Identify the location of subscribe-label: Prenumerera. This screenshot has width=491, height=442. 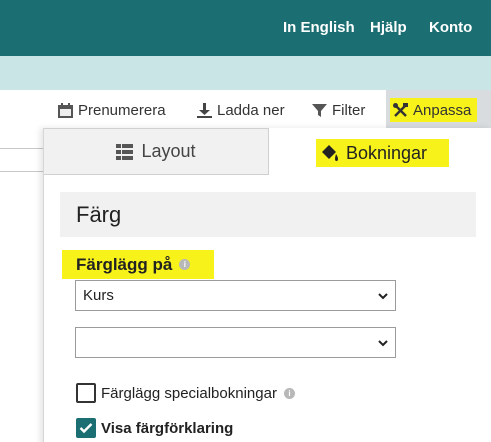
(122, 110).